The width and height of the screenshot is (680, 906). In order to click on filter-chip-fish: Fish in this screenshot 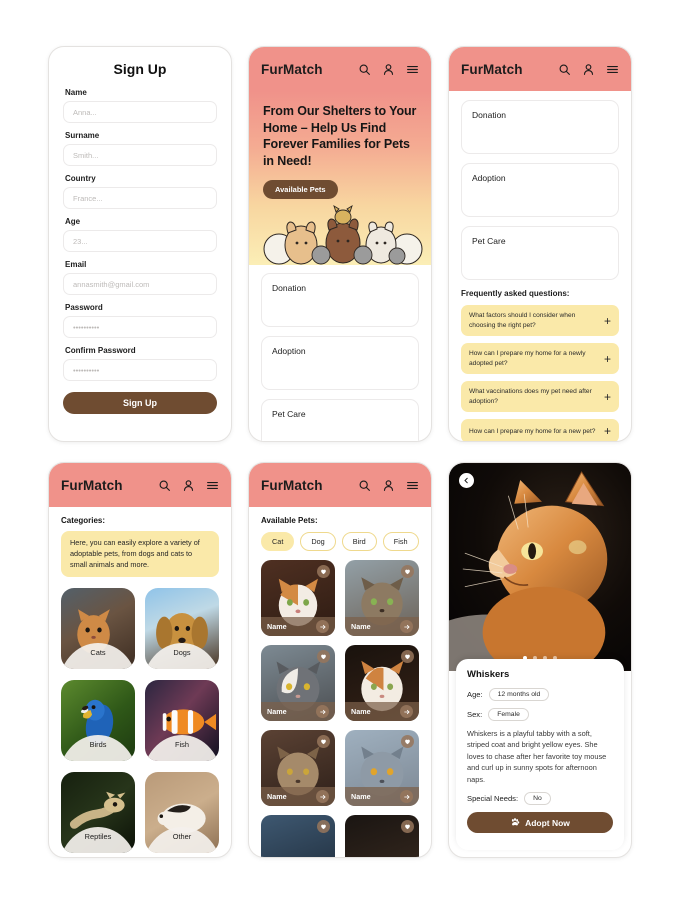, I will do `click(400, 541)`.